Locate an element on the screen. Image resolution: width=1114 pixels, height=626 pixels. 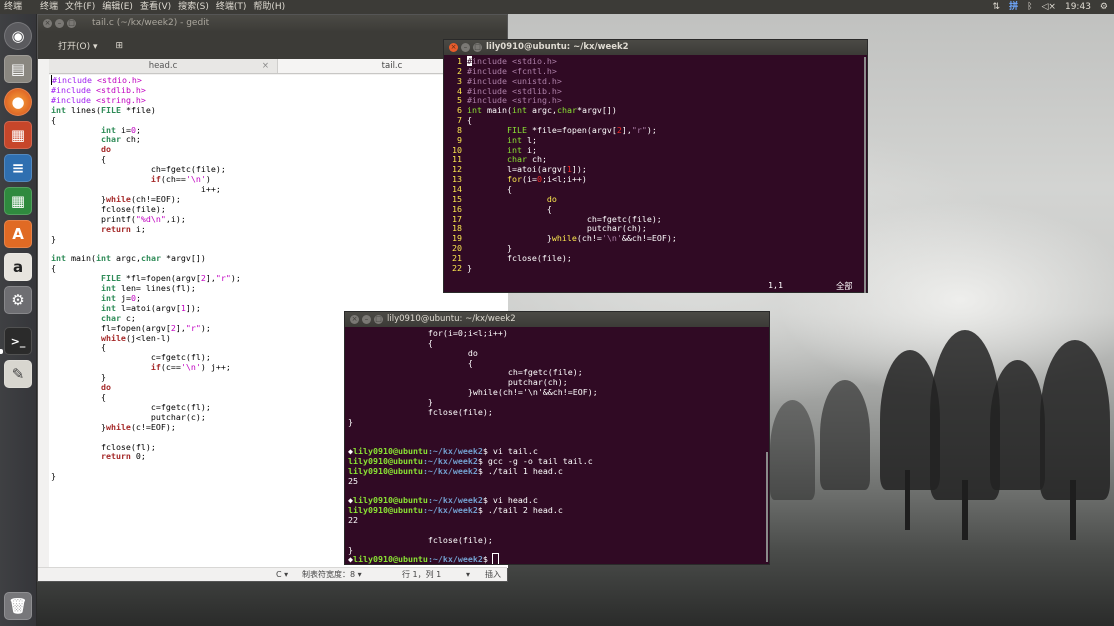
menu-edit: 编辑(E) is located at coordinates (117, 7).